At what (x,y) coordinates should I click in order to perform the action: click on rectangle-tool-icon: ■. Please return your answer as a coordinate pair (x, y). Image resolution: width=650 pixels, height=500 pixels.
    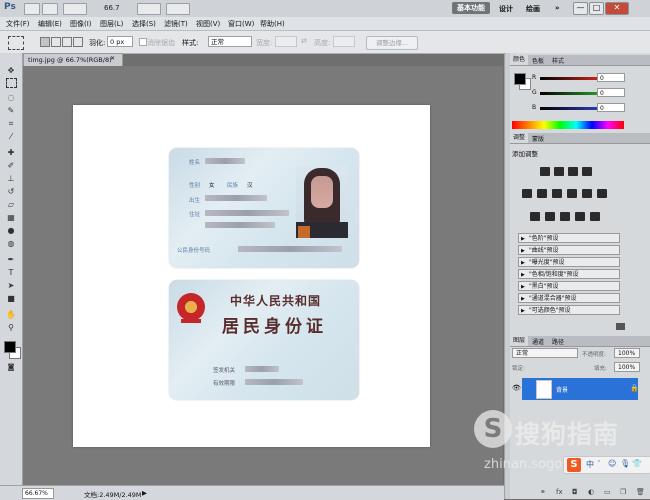
    Looking at the image, I should click on (11, 298).